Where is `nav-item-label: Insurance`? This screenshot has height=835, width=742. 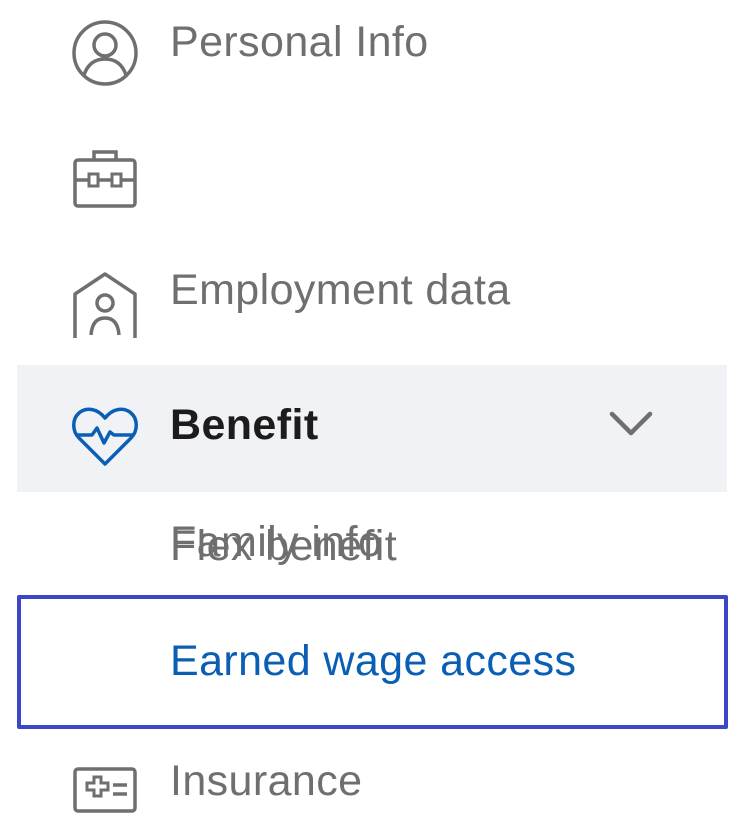
nav-item-label: Insurance is located at coordinates (266, 781).